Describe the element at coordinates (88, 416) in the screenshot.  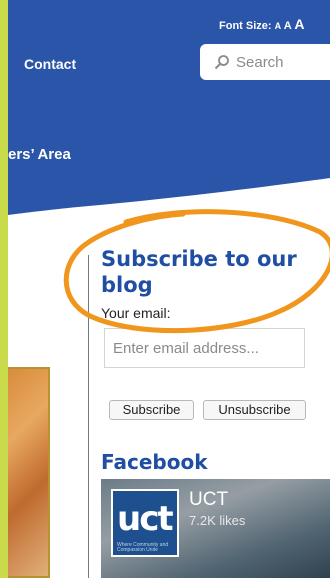
I see `sidebar-divider` at that location.